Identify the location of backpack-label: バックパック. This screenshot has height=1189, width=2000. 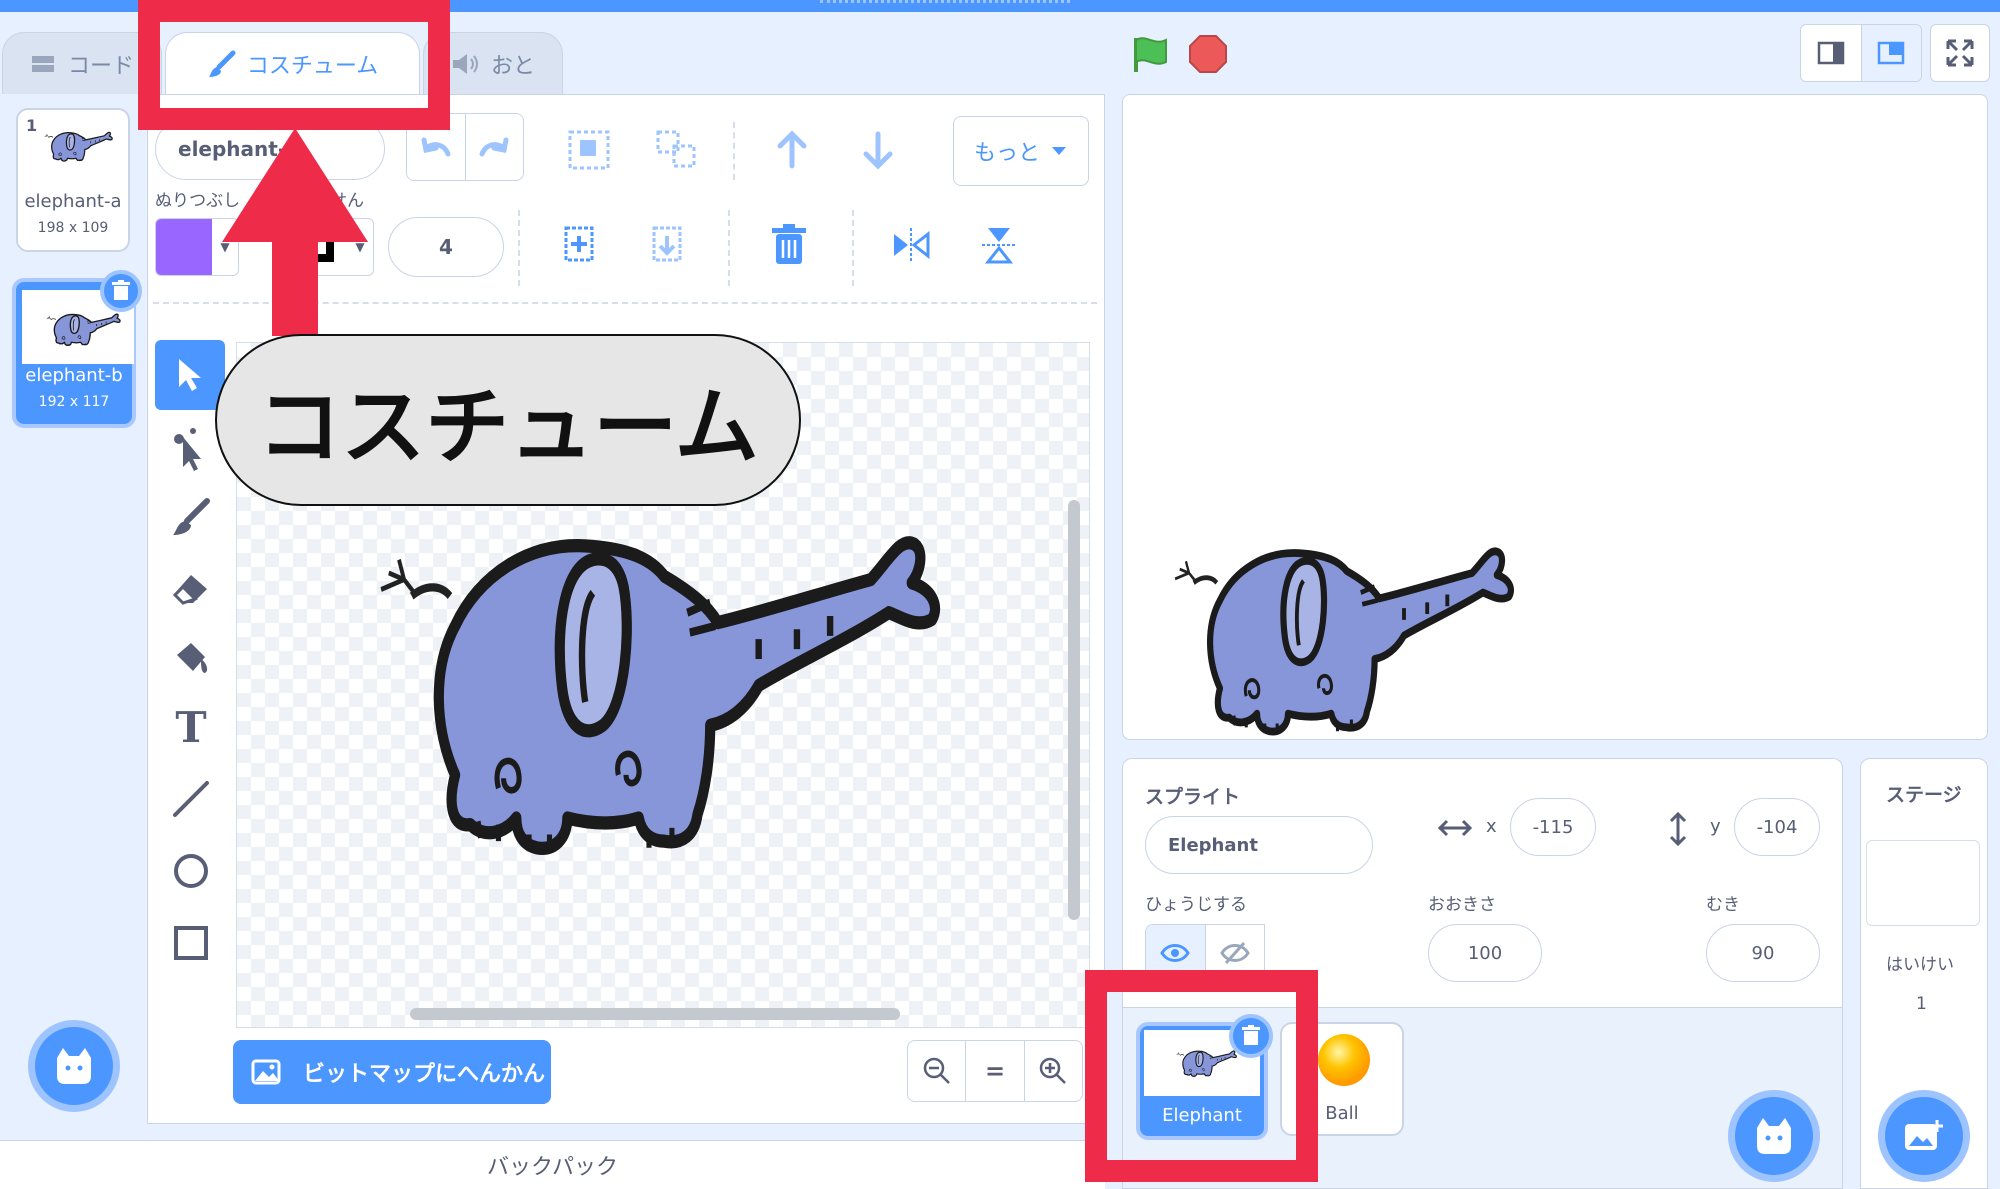
(552, 1167).